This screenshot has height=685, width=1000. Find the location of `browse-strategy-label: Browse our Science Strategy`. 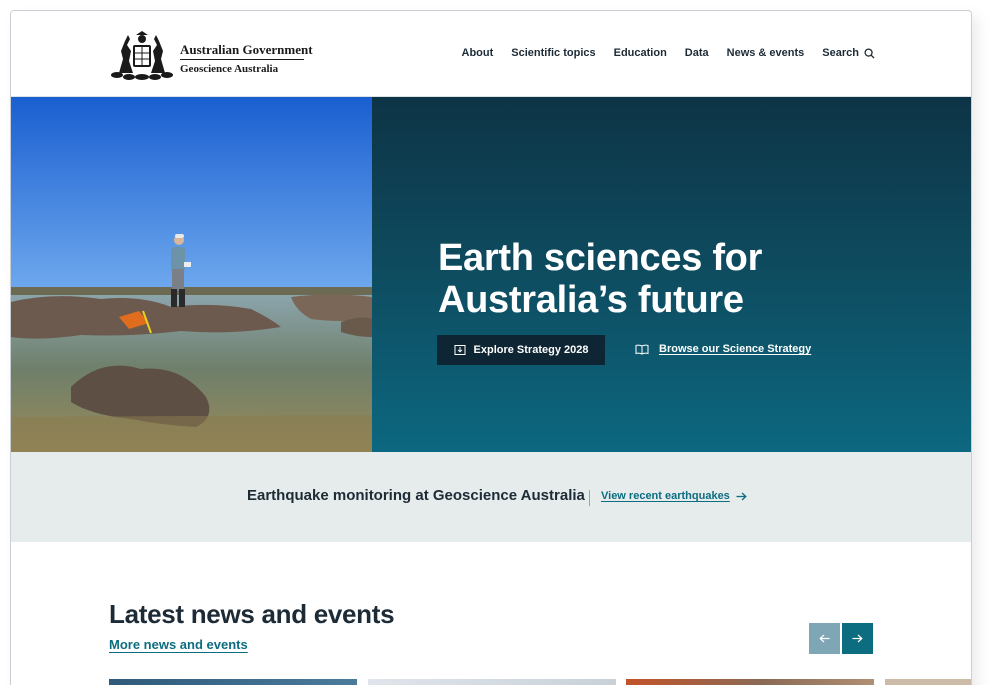

browse-strategy-label: Browse our Science Strategy is located at coordinates (735, 349).